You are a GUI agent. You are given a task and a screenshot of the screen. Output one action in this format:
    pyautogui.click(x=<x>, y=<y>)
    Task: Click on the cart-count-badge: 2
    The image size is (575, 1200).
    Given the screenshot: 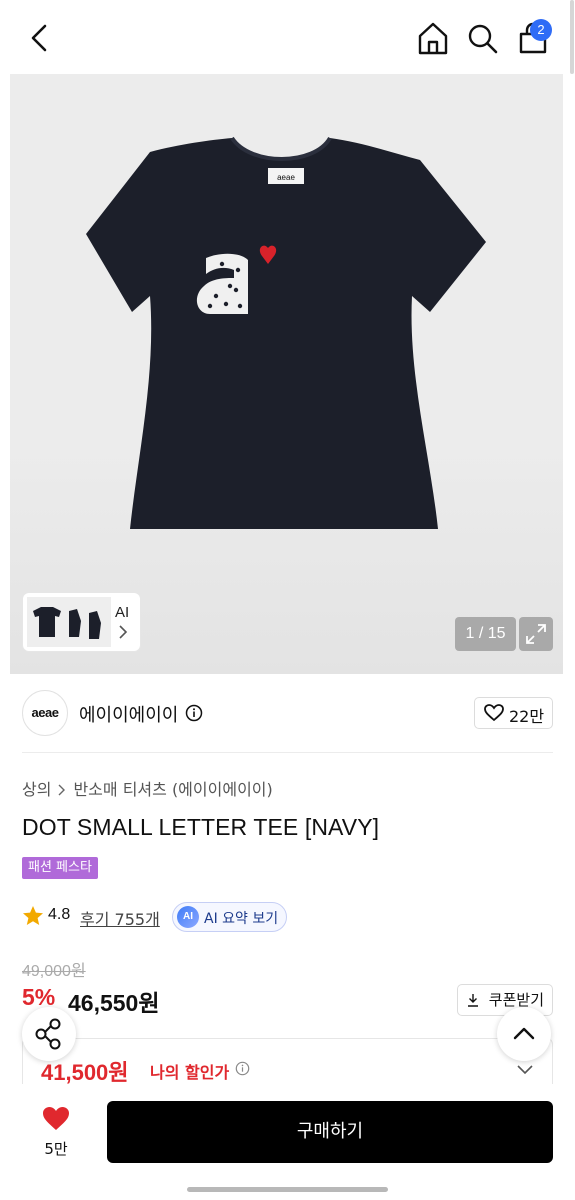 What is the action you would take?
    pyautogui.click(x=541, y=30)
    